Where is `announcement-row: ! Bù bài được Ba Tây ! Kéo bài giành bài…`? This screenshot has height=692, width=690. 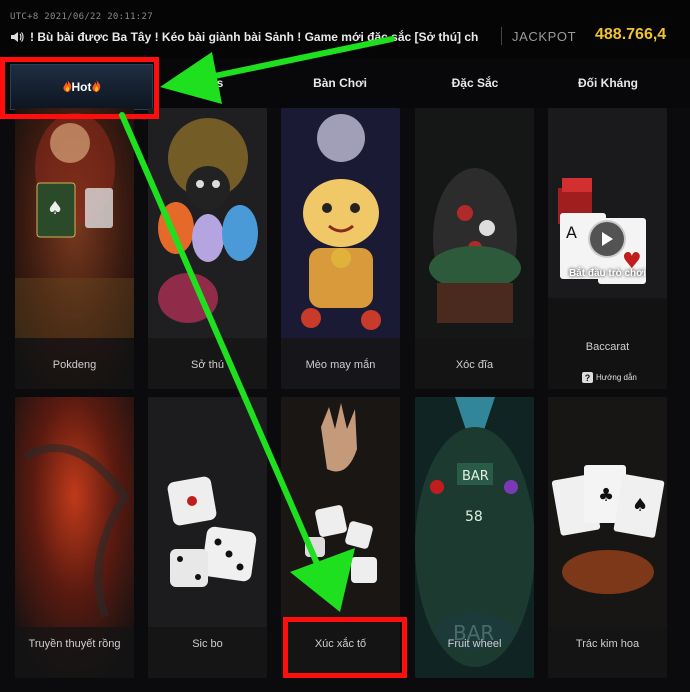
announcement-row: ! Bù bài được Ba Tây ! Kéo bài giành bài… is located at coordinates (260, 37).